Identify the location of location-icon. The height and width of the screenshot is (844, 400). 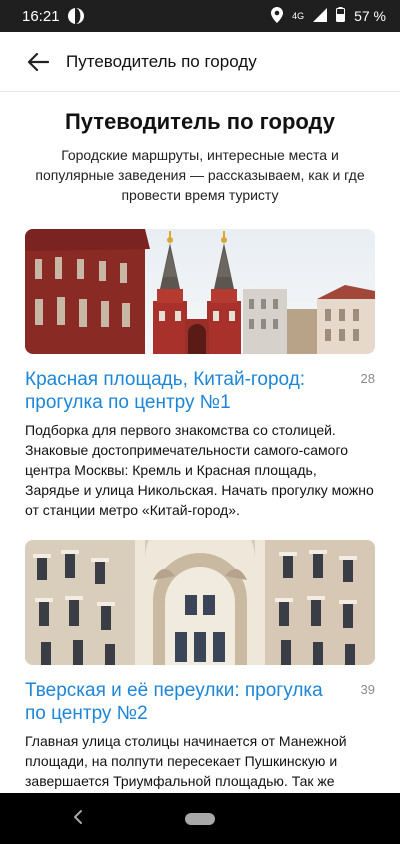
(277, 16).